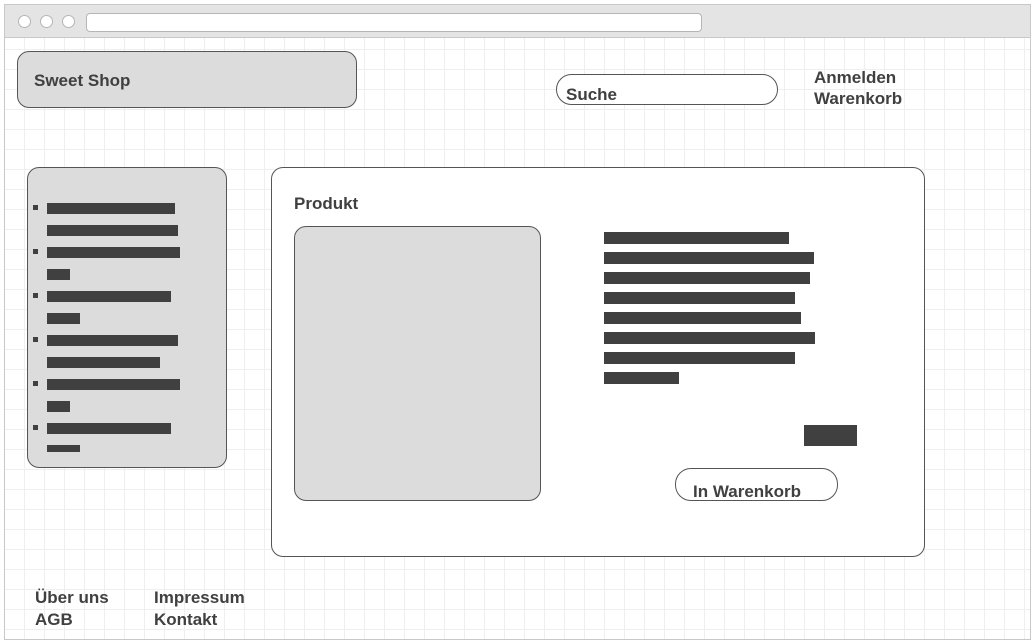 This screenshot has height=642, width=1035. I want to click on add-to-cart-button: In Warenkorb, so click(756, 484).